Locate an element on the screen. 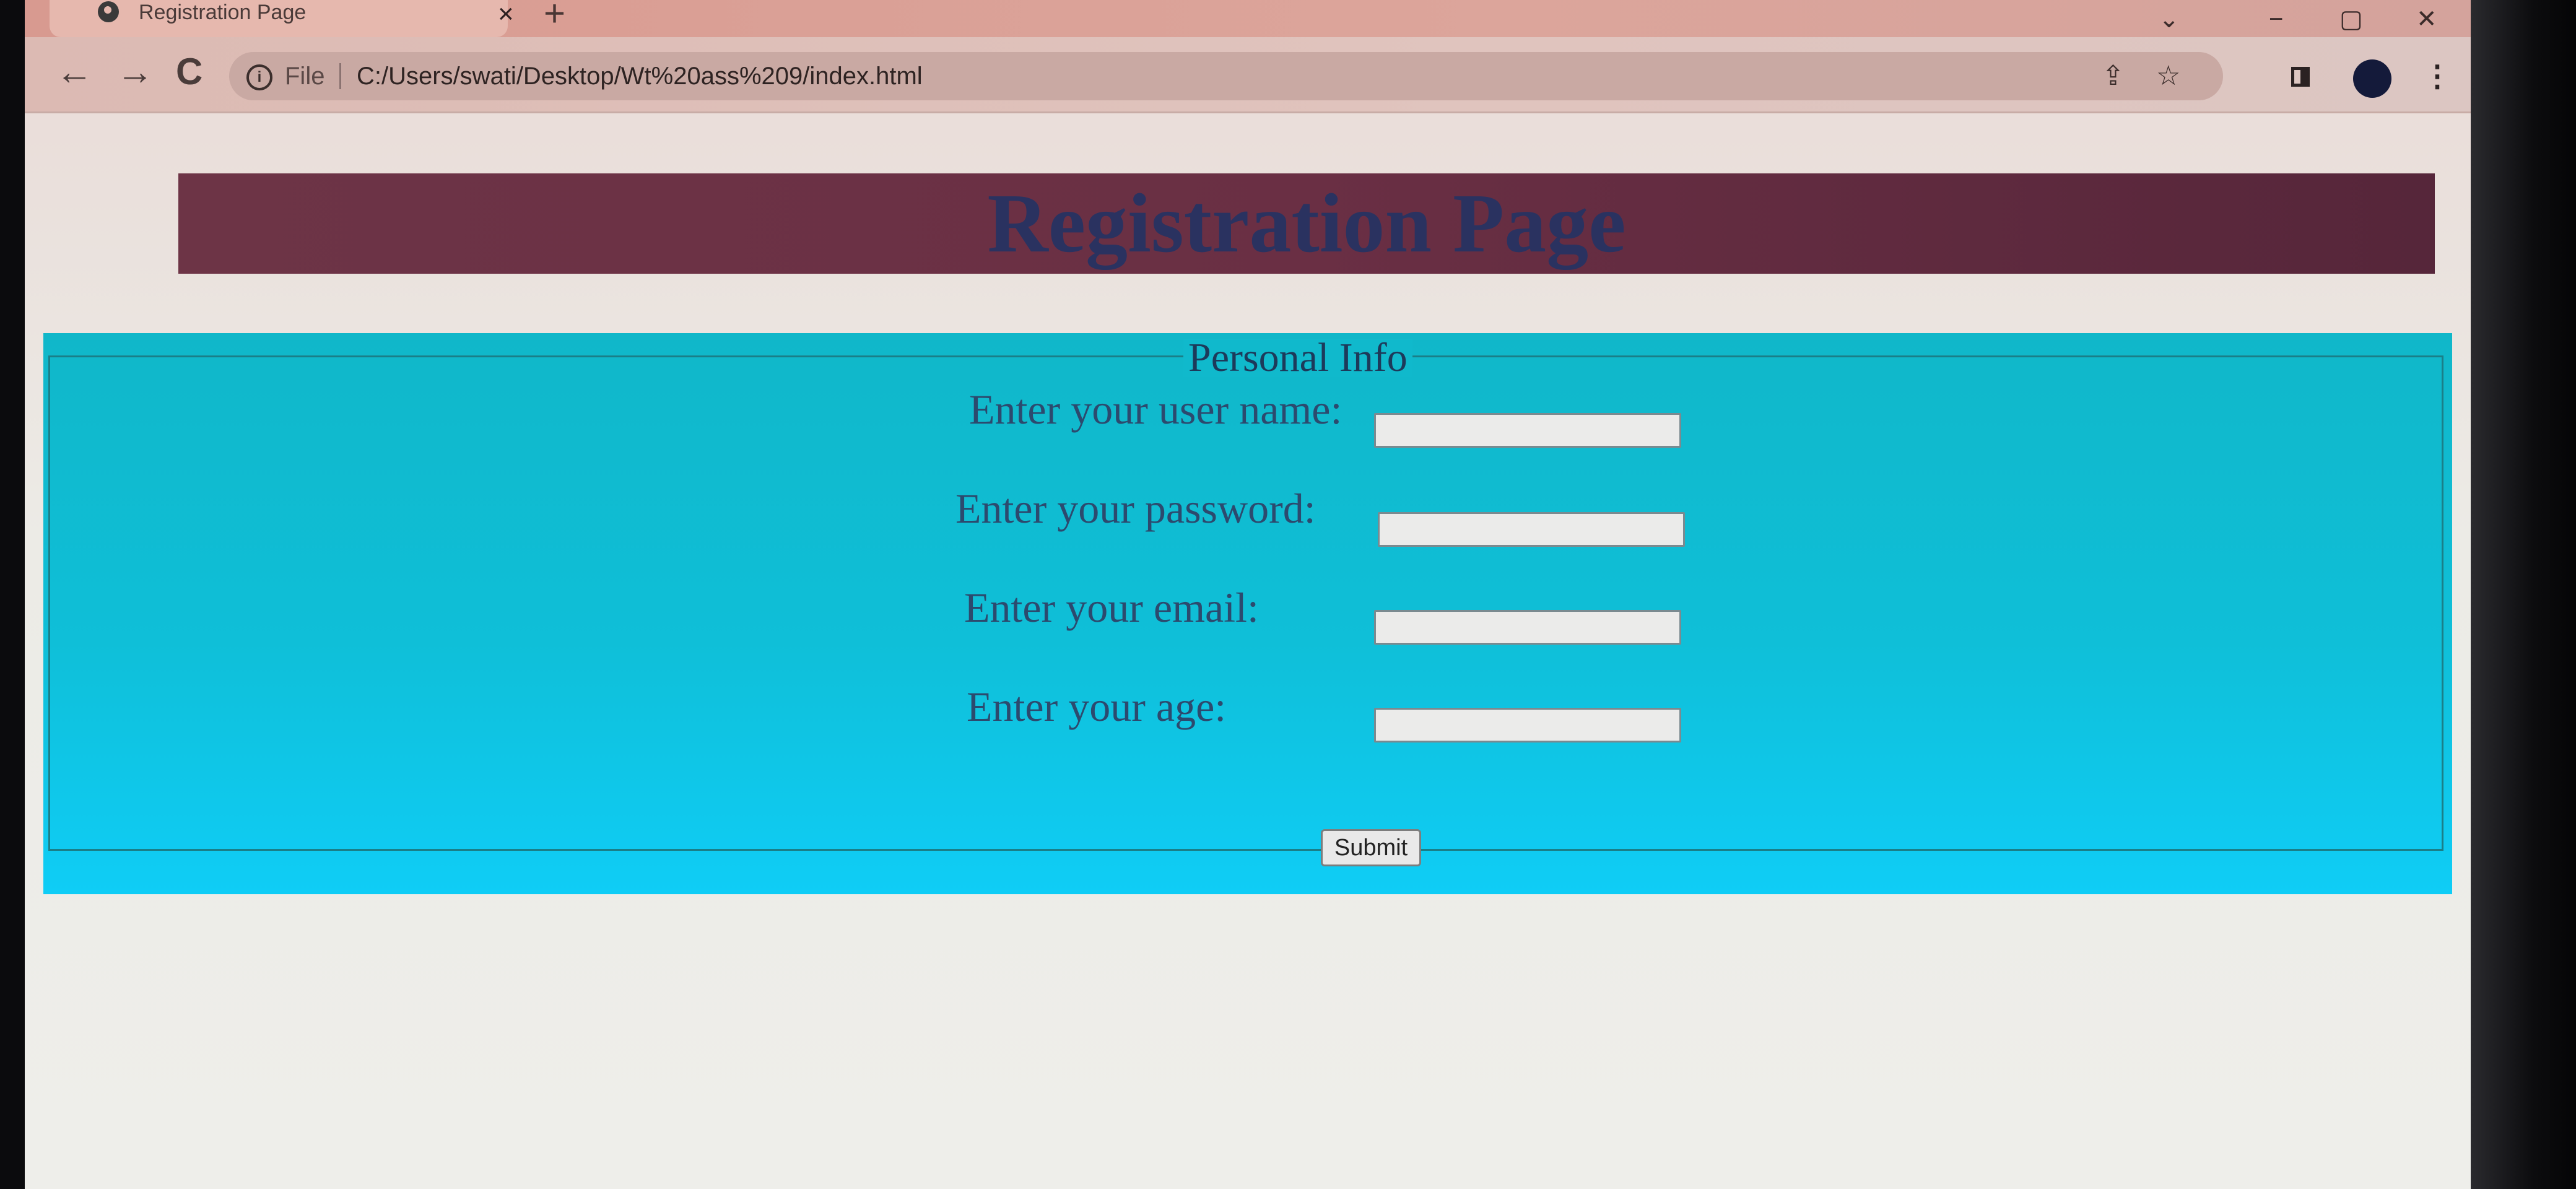 The height and width of the screenshot is (1189, 2576). submit-button: Submit is located at coordinates (1371, 847).